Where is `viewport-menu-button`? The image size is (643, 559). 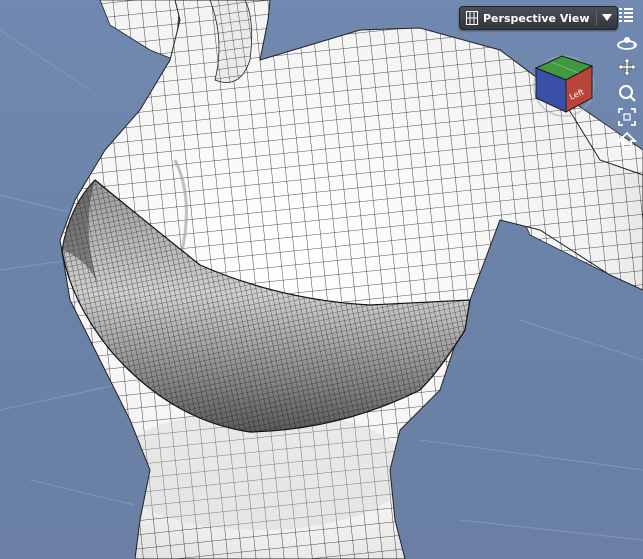 viewport-menu-button is located at coordinates (626, 17).